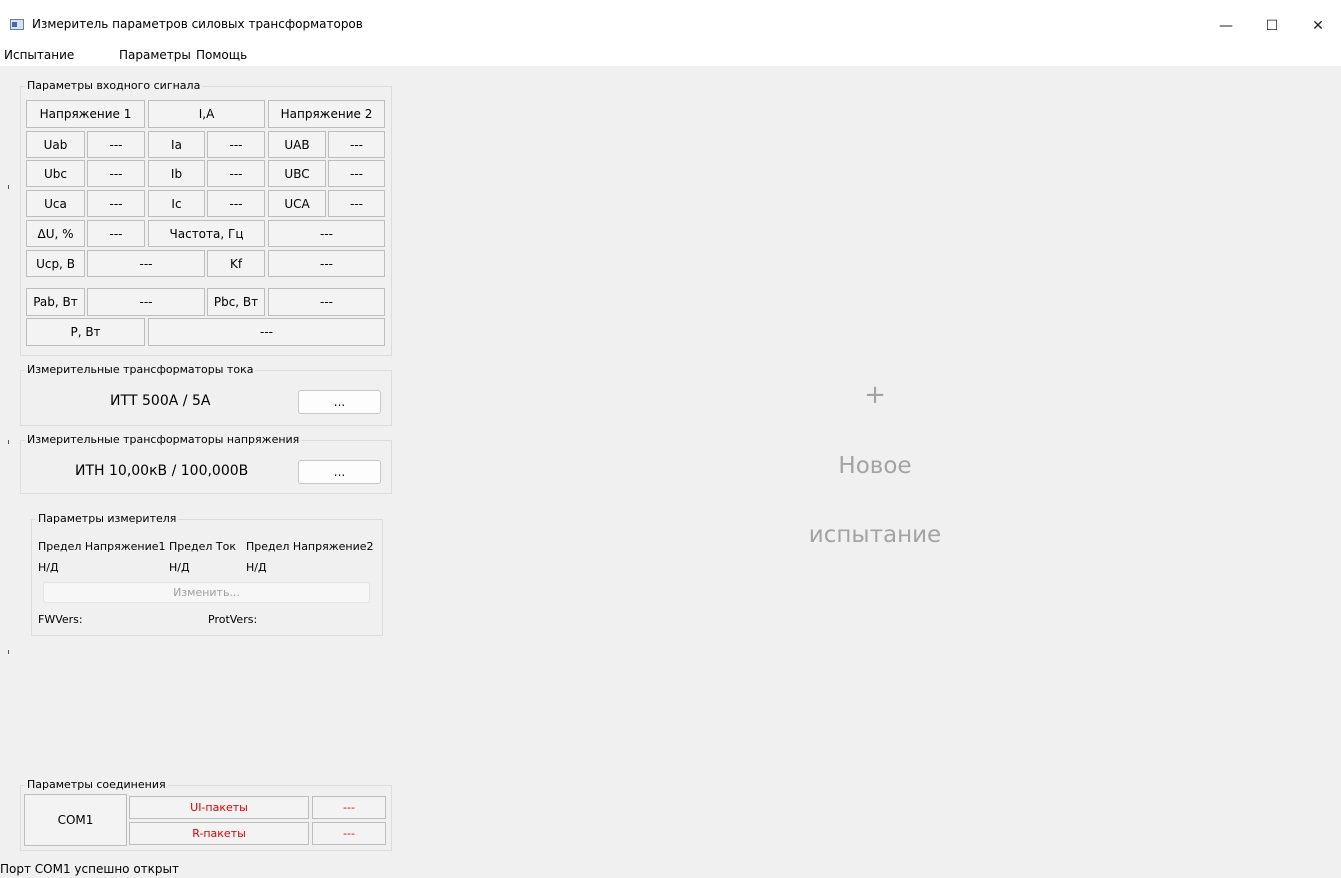 The image size is (1341, 878). I want to click on plus-icon: +, so click(875, 395).